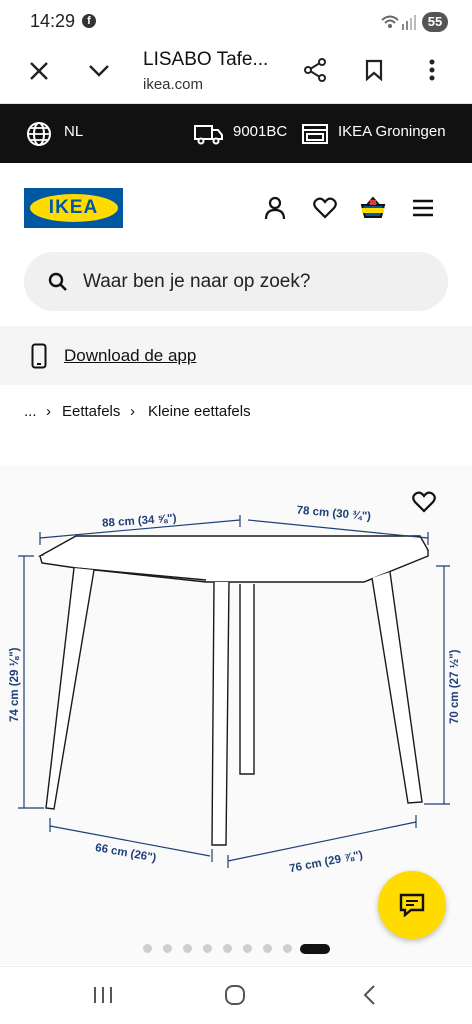 This screenshot has width=472, height=1024. Describe the element at coordinates (275, 208) in the screenshot. I see `user-icon` at that location.